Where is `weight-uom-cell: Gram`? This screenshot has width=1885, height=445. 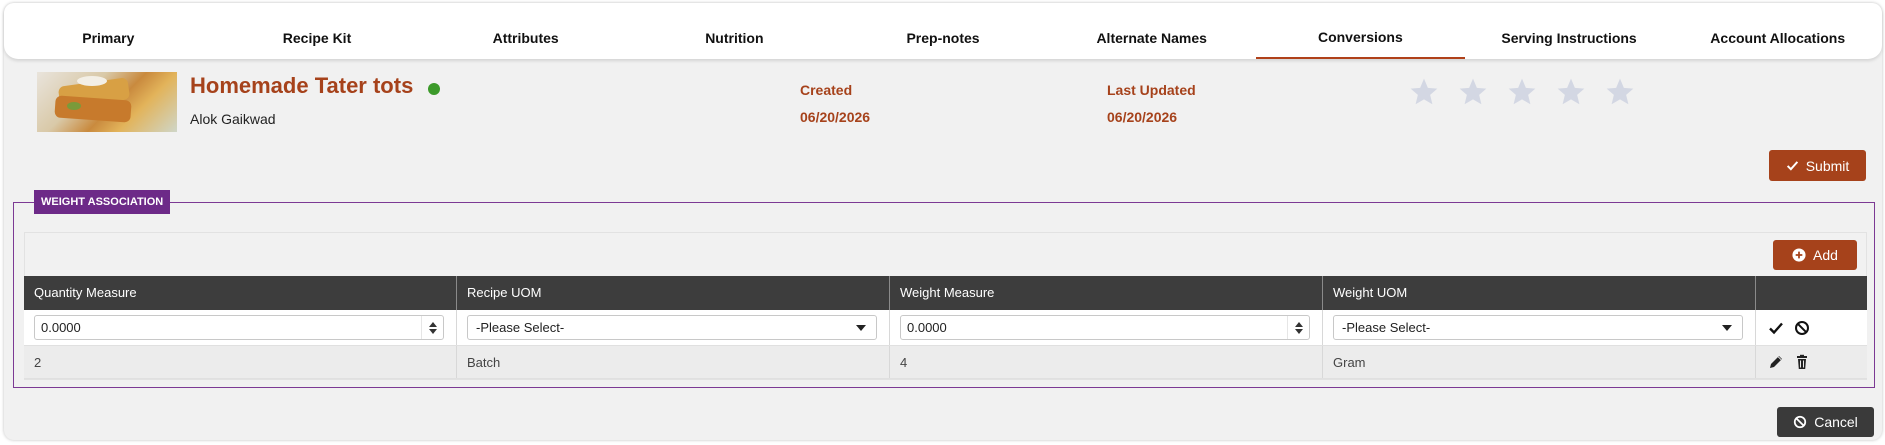
weight-uom-cell: Gram is located at coordinates (1539, 362).